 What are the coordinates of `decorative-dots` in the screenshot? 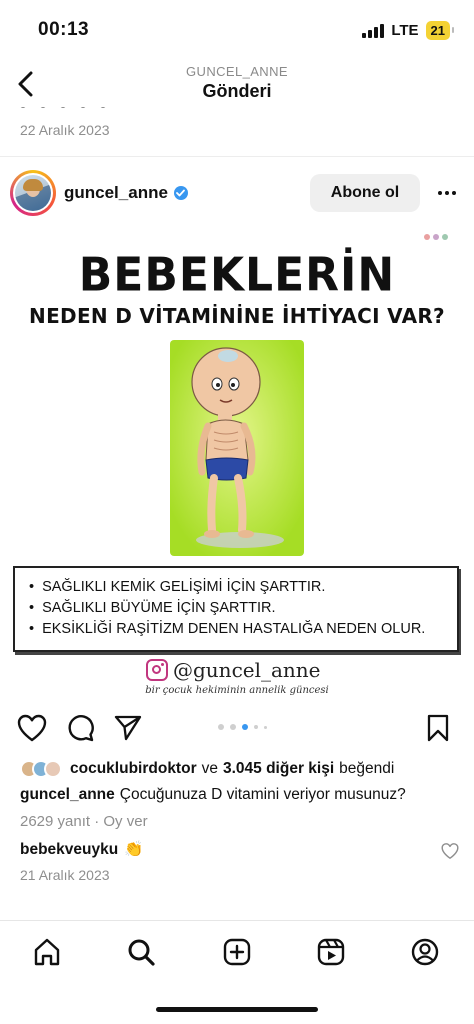 It's located at (436, 237).